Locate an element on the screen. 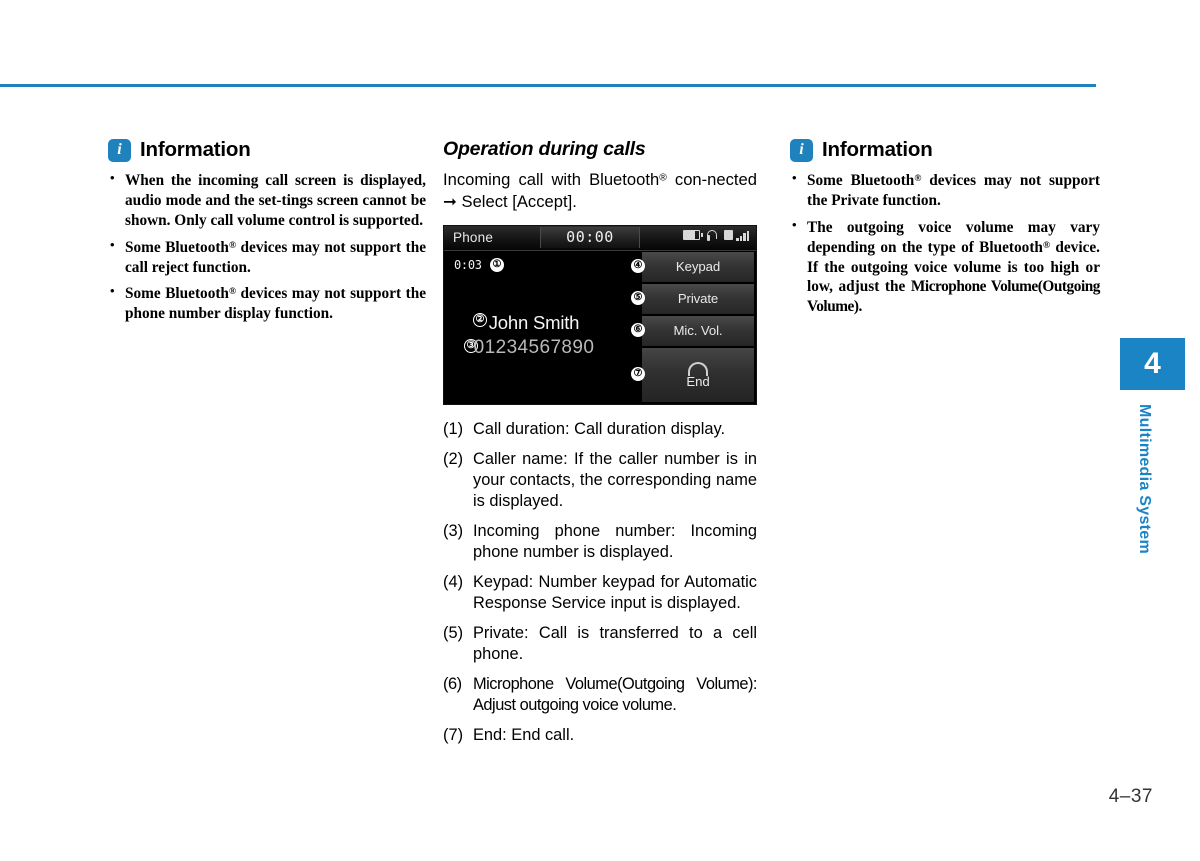 The width and height of the screenshot is (1200, 861). legend-number: (7) is located at coordinates (453, 734).